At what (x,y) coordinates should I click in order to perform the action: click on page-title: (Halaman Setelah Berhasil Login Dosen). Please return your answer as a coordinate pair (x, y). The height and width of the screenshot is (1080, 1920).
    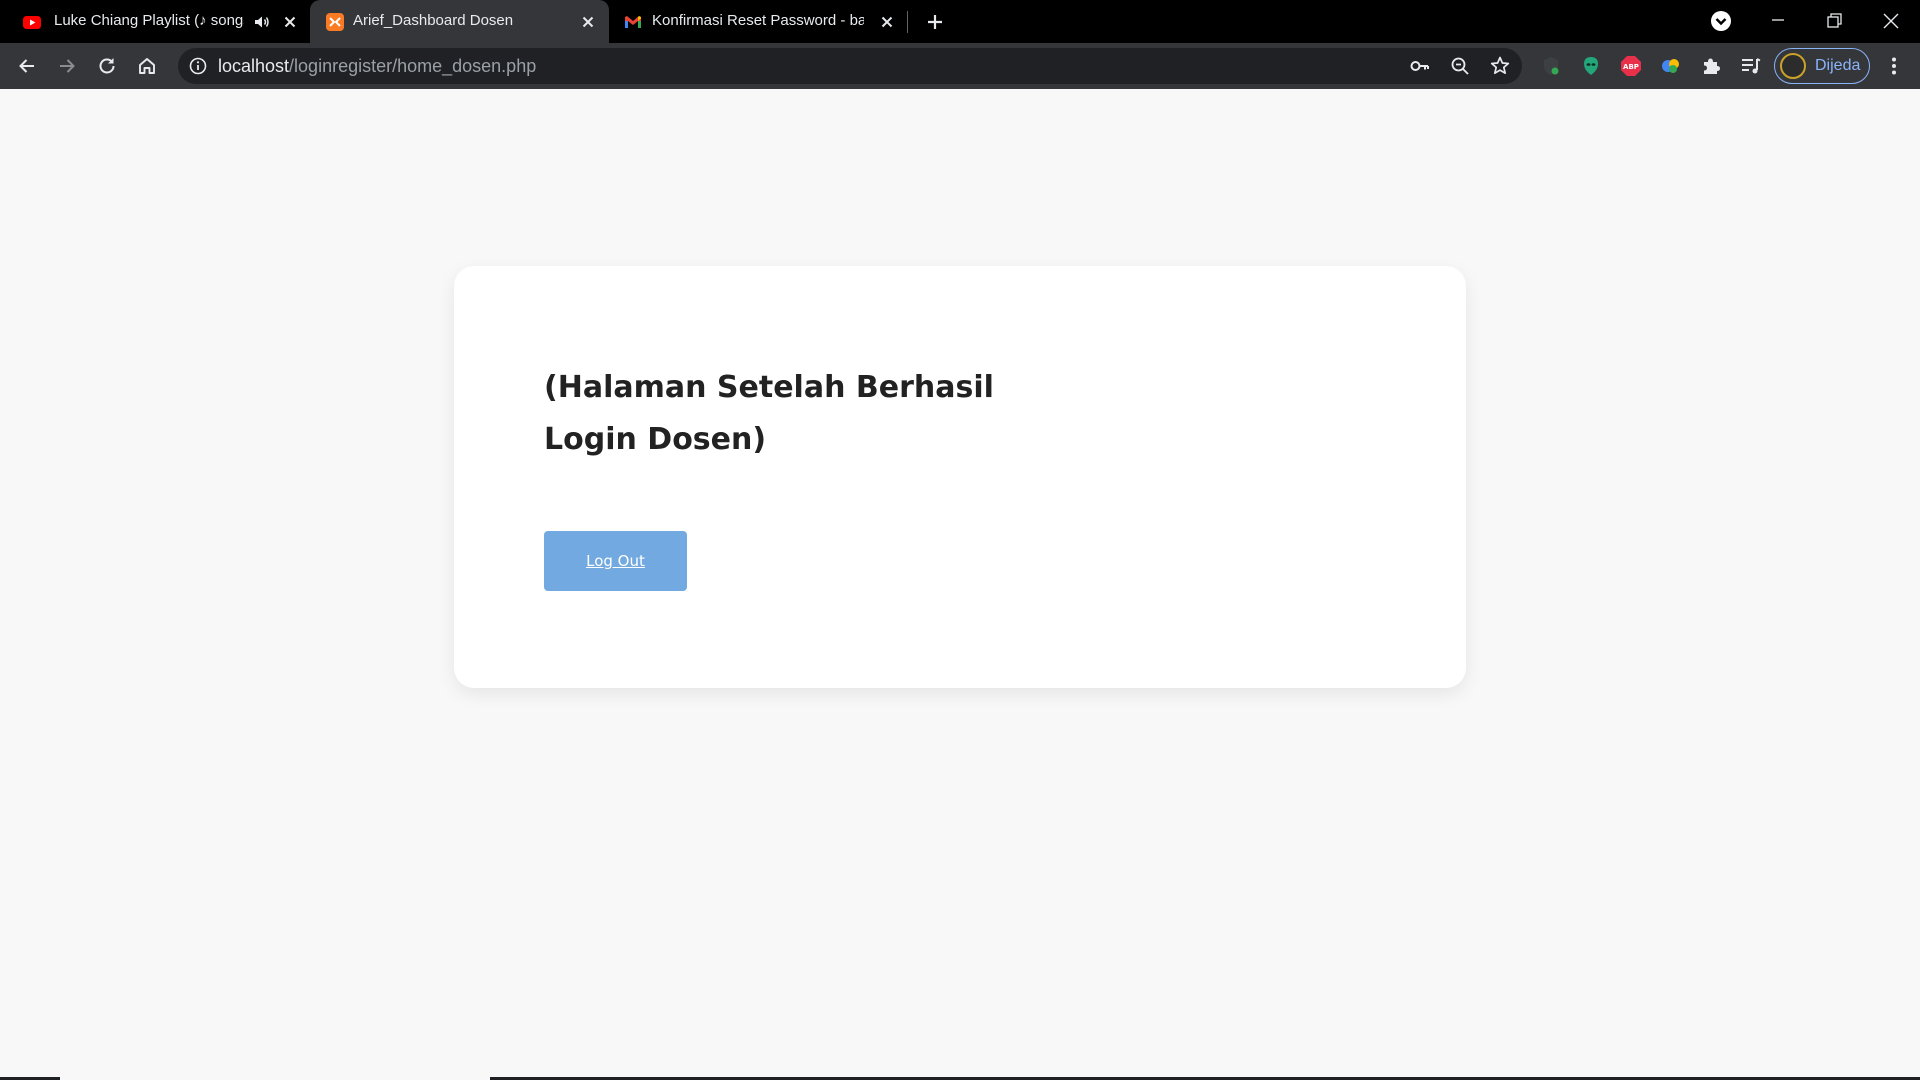
    Looking at the image, I should click on (769, 413).